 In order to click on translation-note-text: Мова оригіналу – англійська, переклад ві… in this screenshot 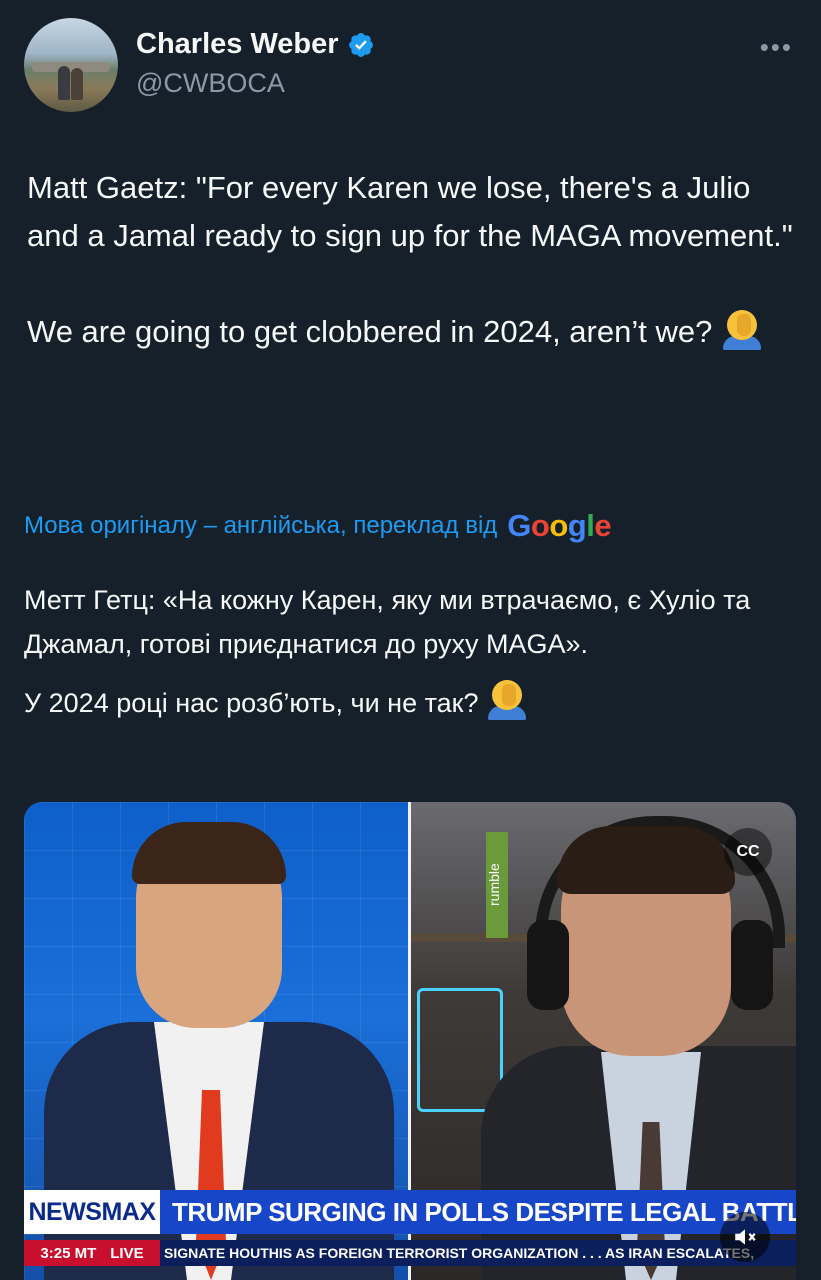, I will do `click(261, 525)`.